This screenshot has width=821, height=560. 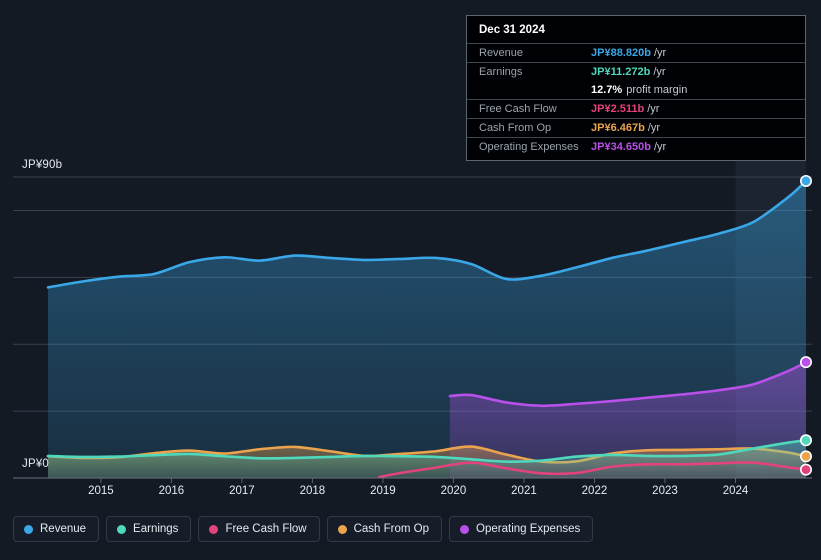 What do you see at coordinates (805, 456) in the screenshot?
I see `endpoint-marker-cash-from-op` at bounding box center [805, 456].